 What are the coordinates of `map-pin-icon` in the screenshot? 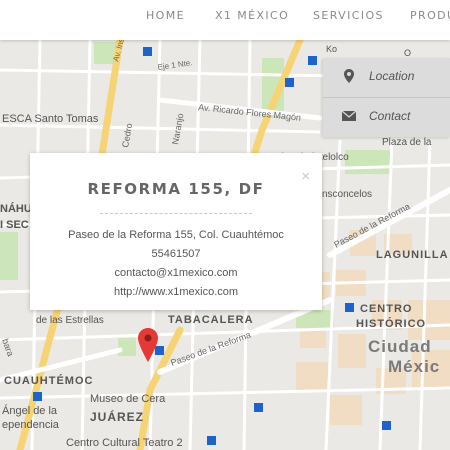 It's located at (148, 345).